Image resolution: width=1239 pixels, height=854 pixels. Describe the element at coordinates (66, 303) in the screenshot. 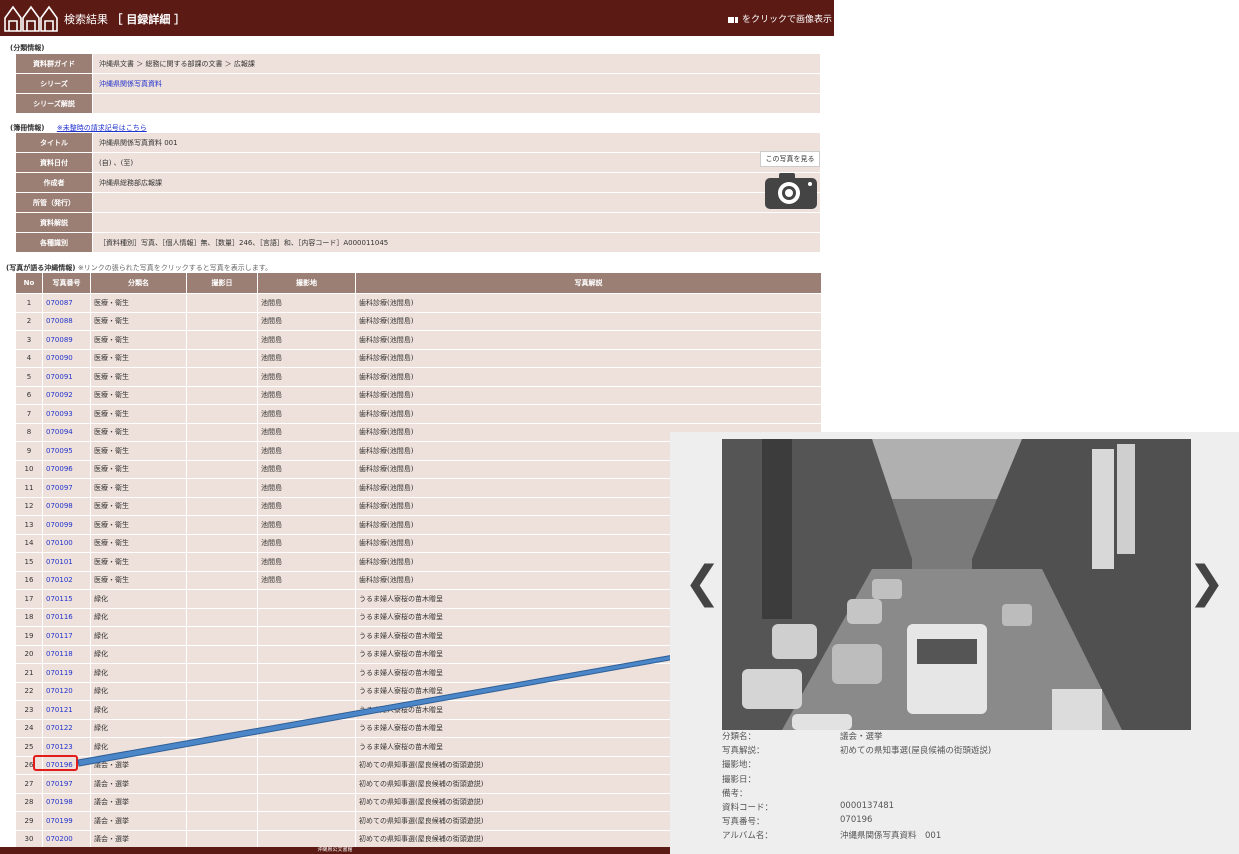

I see `photo-id-link: 070087` at that location.